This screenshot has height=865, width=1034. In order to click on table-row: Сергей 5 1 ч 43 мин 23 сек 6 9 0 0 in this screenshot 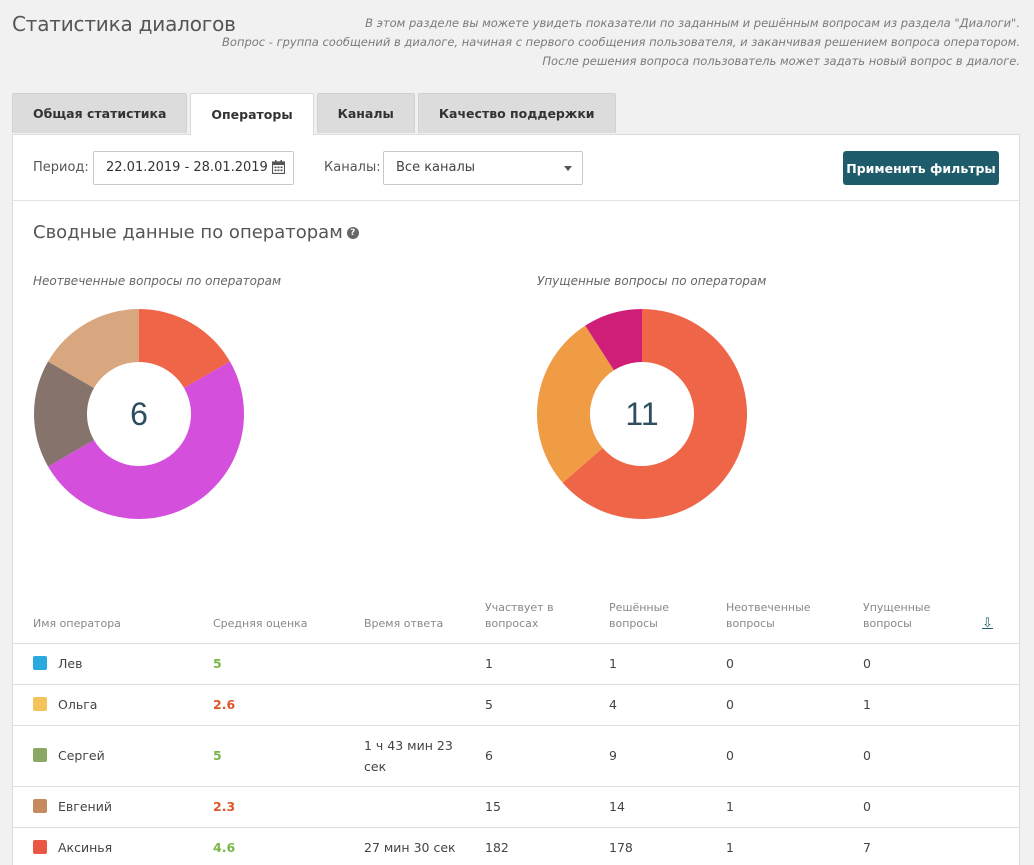, I will do `click(516, 756)`.